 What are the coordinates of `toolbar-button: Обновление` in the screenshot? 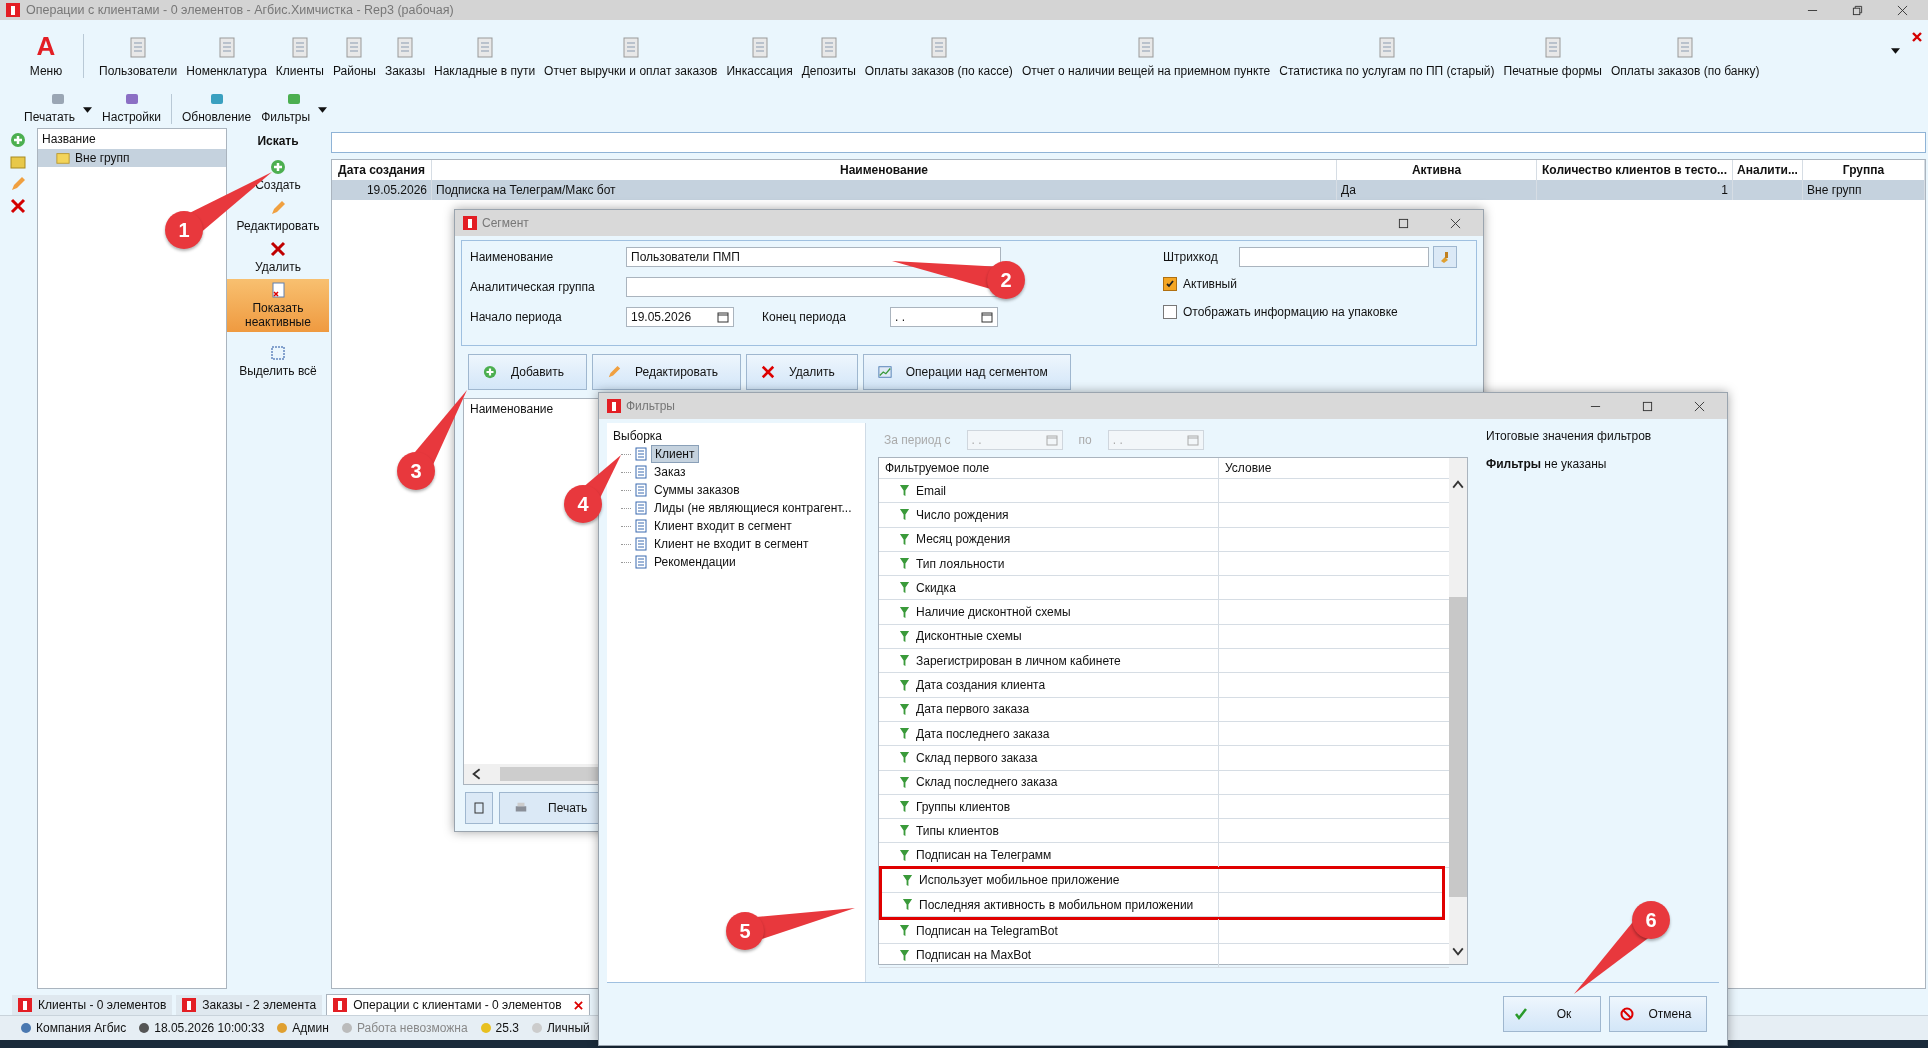 It's located at (216, 107).